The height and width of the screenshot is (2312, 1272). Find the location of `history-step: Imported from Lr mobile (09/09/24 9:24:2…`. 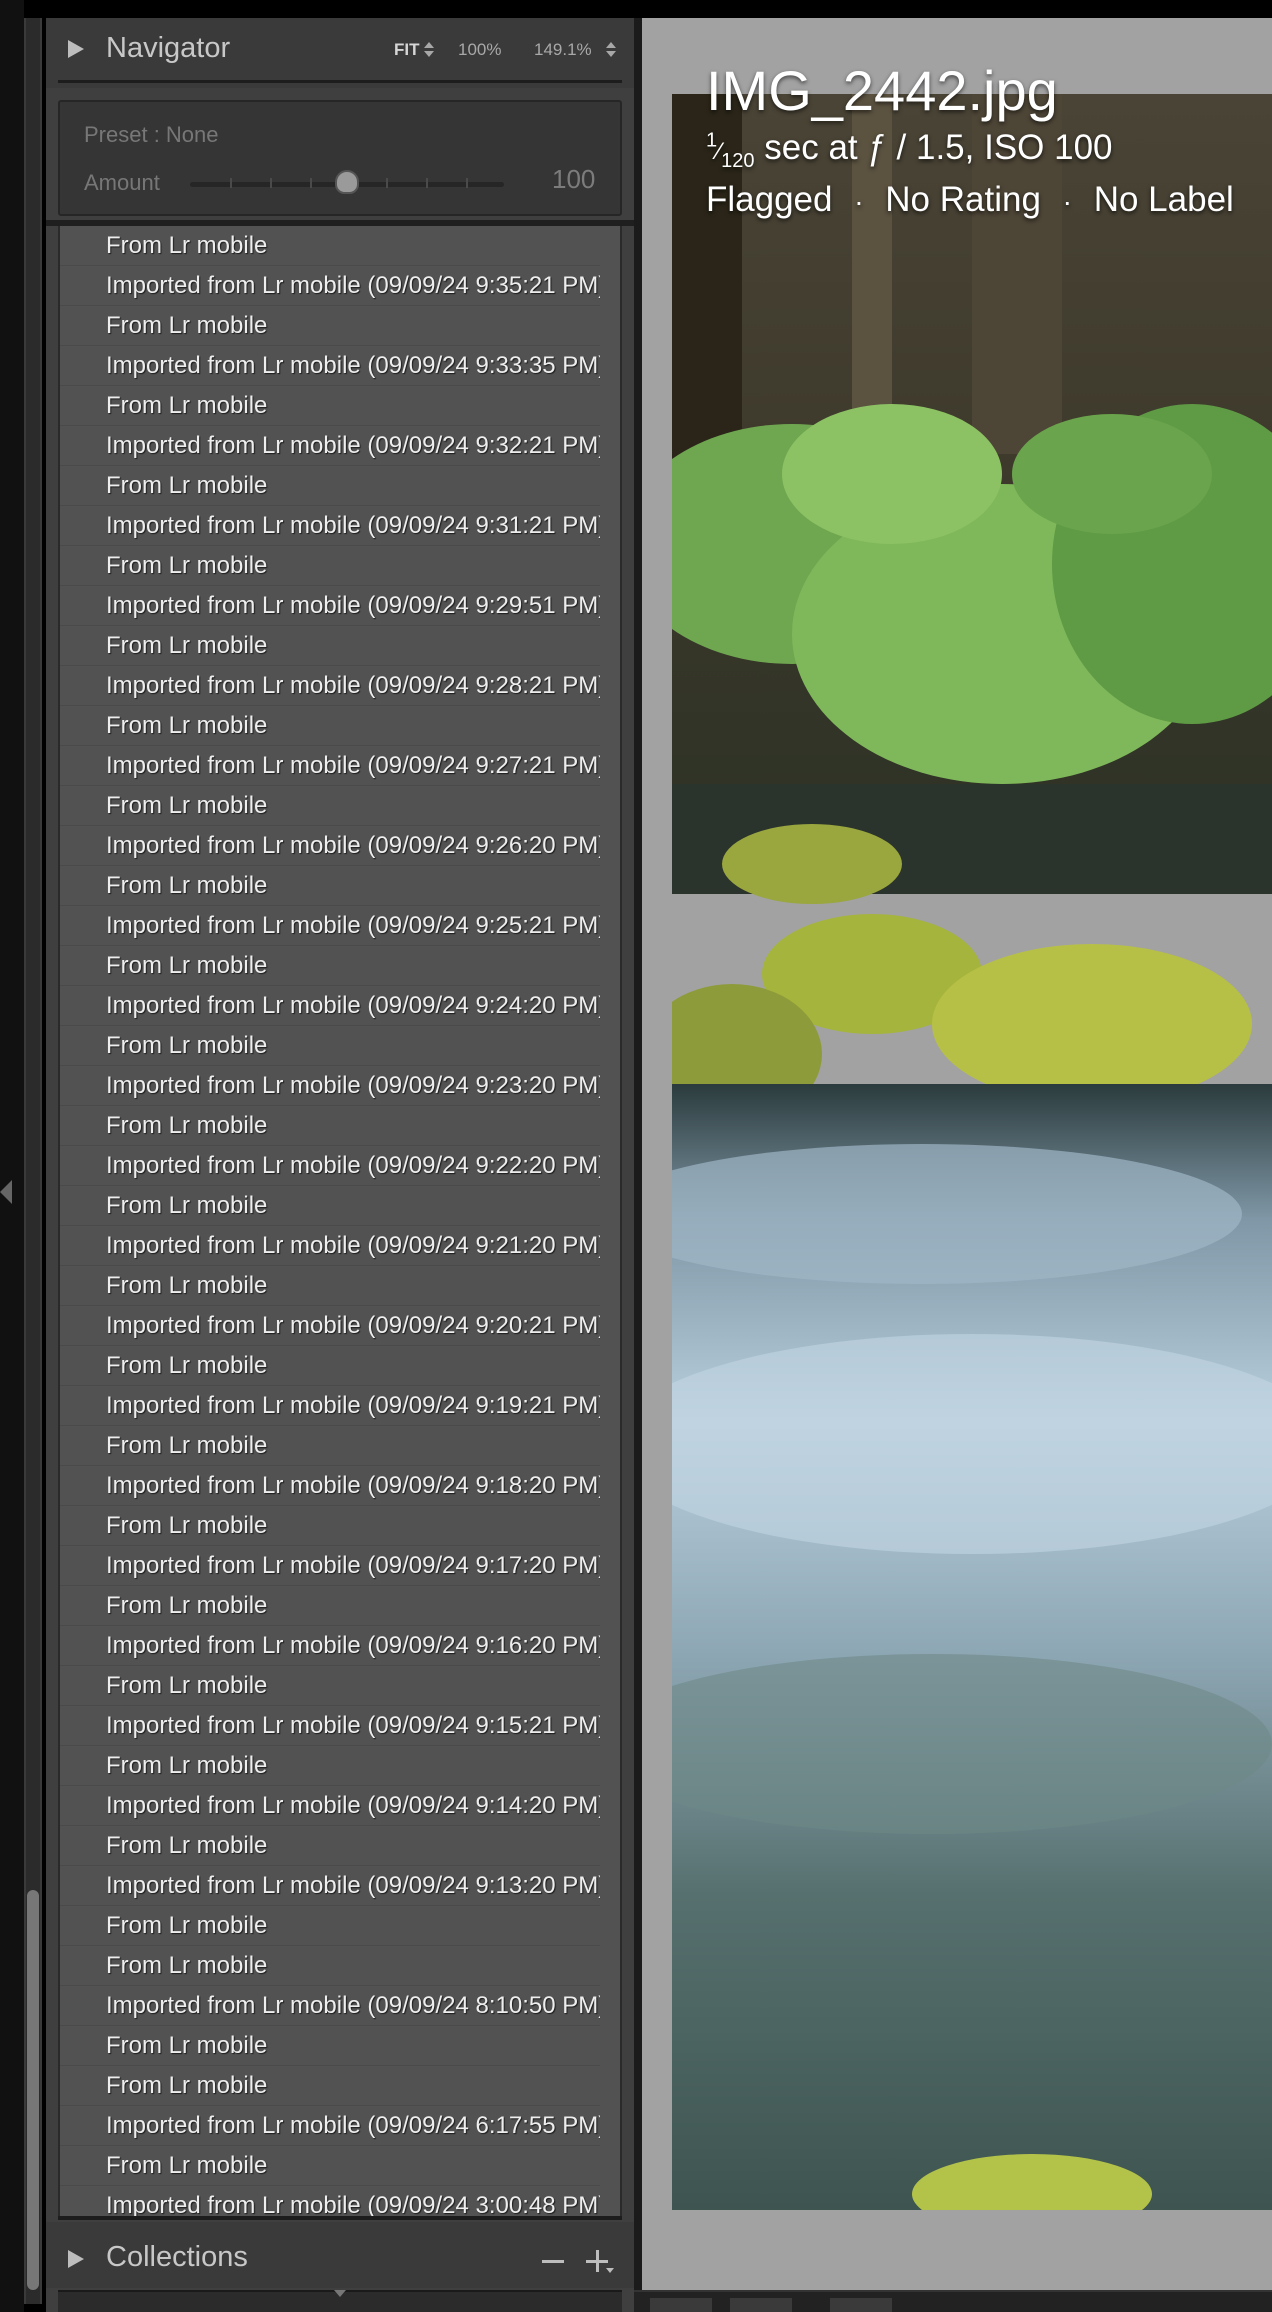

history-step: Imported from Lr mobile (09/09/24 9:24:2… is located at coordinates (330, 1006).